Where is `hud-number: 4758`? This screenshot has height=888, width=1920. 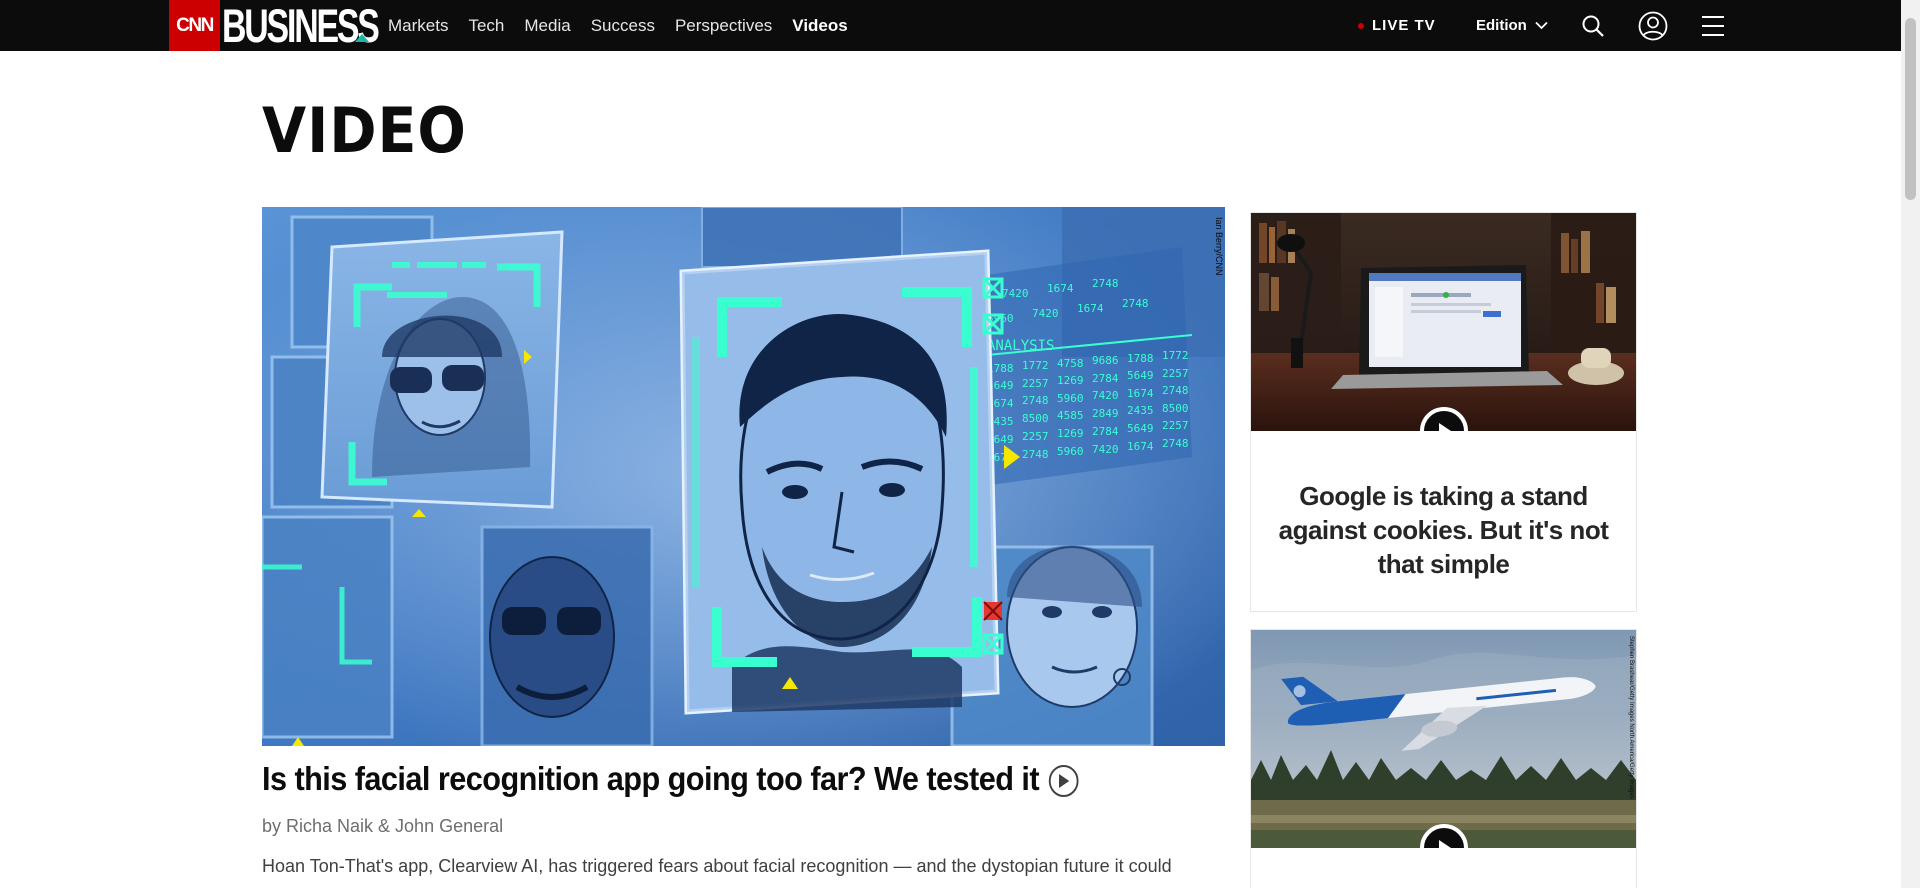
hud-number: 4758 is located at coordinates (1070, 363).